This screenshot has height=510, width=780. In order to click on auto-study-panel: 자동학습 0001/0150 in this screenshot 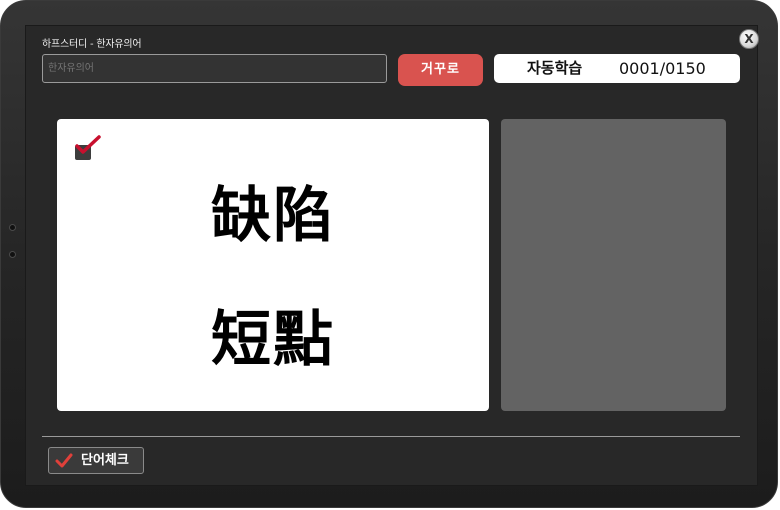, I will do `click(617, 68)`.